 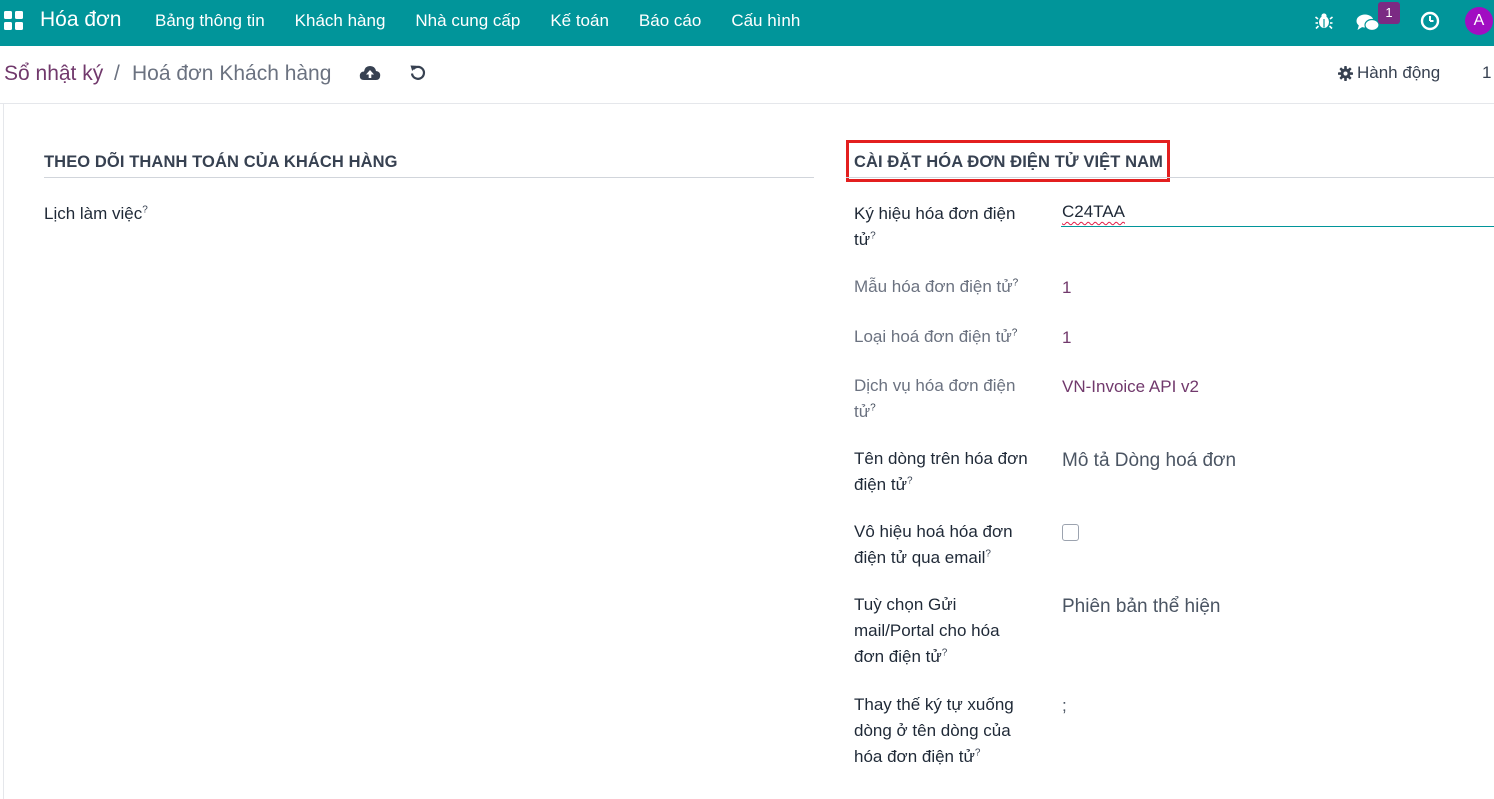 I want to click on customer-payment-tracking-title: THEO DÕI THANH TOÁN CỦA KHÁCH HÀNG, so click(x=221, y=162).